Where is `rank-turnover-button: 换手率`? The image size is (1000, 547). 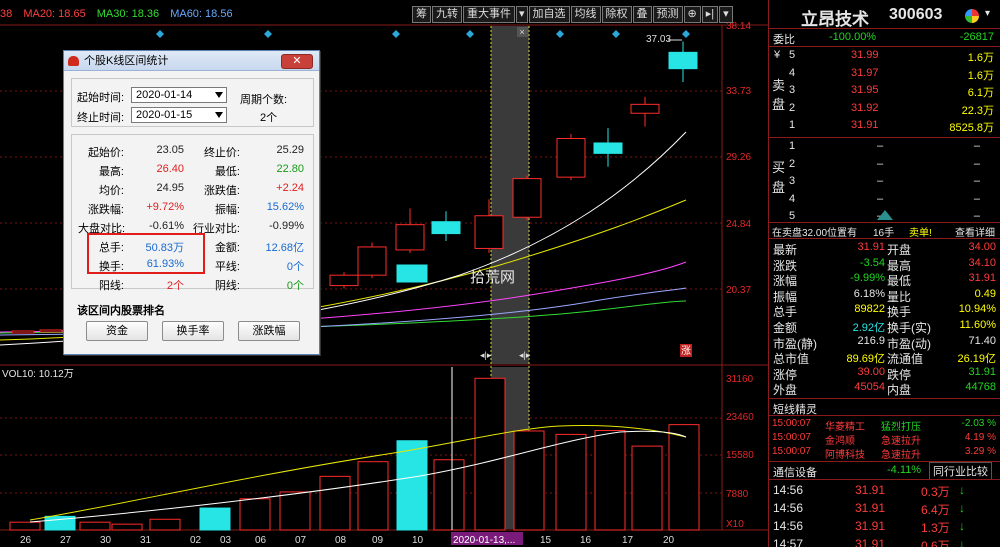 rank-turnover-button: 换手率 is located at coordinates (193, 331).